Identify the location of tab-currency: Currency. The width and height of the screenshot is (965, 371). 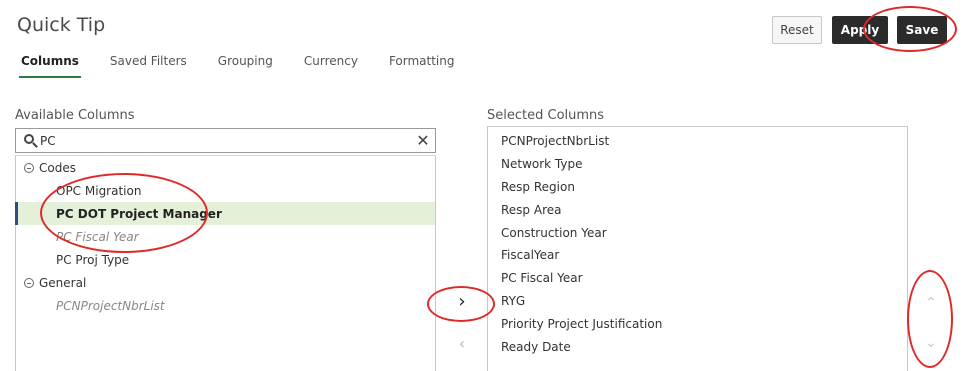
(331, 66).